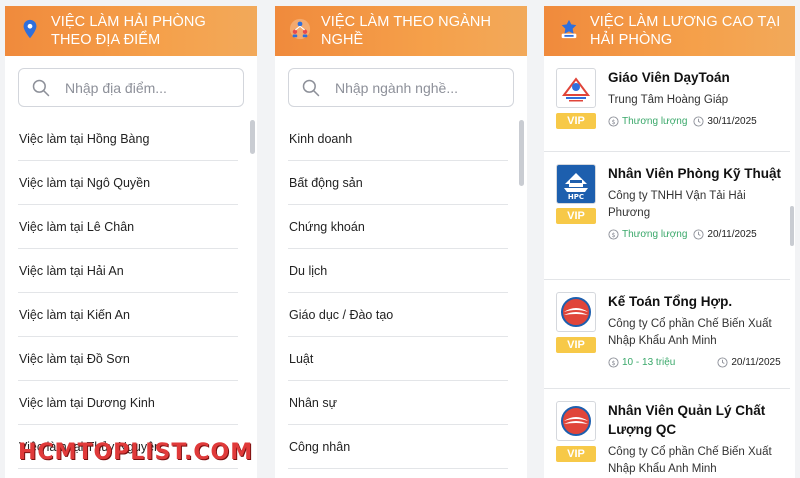 The width and height of the screenshot is (800, 478). Describe the element at coordinates (145, 87) in the screenshot. I see `location-search-input` at that location.